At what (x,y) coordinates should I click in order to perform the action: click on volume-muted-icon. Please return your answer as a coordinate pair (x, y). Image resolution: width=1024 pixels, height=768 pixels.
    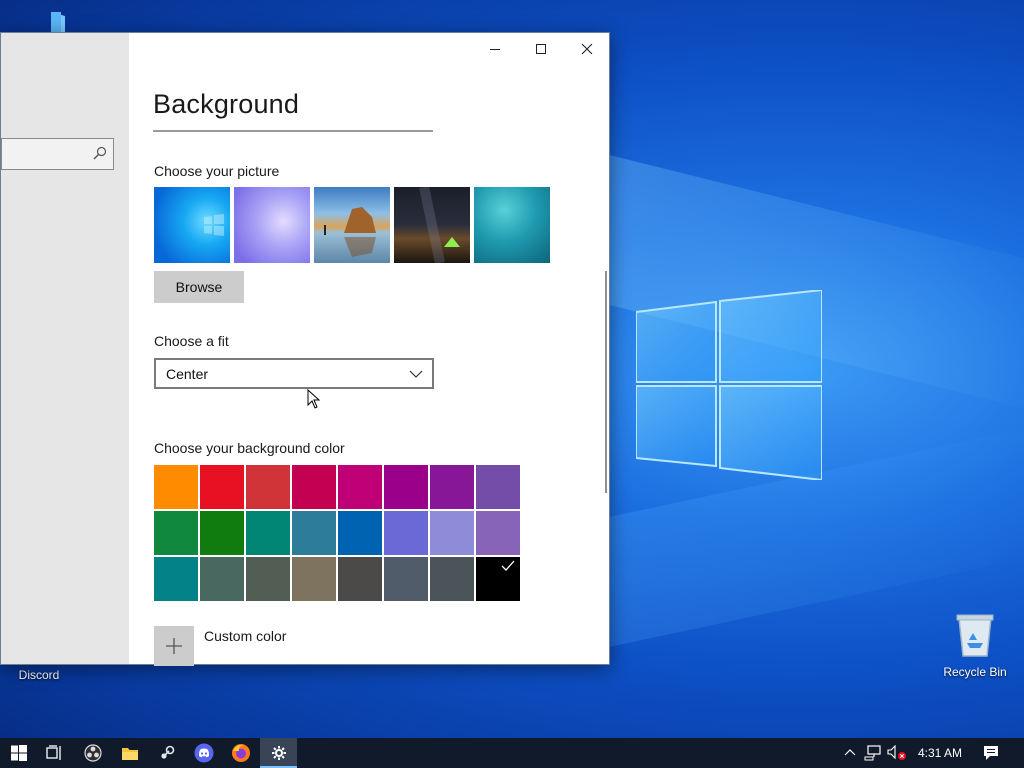
    Looking at the image, I should click on (896, 752).